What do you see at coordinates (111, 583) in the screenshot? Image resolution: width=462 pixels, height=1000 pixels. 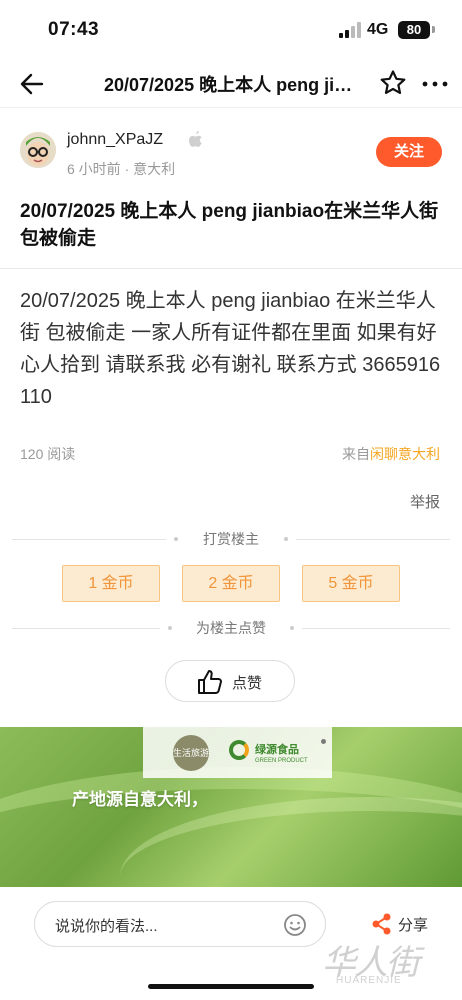 I see `reward-1-coin-button: 1 金币` at bounding box center [111, 583].